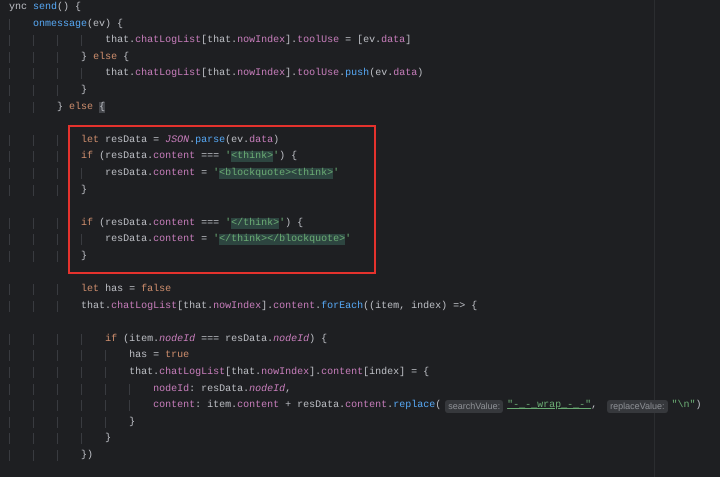 Image resolution: width=720 pixels, height=477 pixels. I want to click on code-line: if (resData.content === '<think>') {, so click(153, 157).